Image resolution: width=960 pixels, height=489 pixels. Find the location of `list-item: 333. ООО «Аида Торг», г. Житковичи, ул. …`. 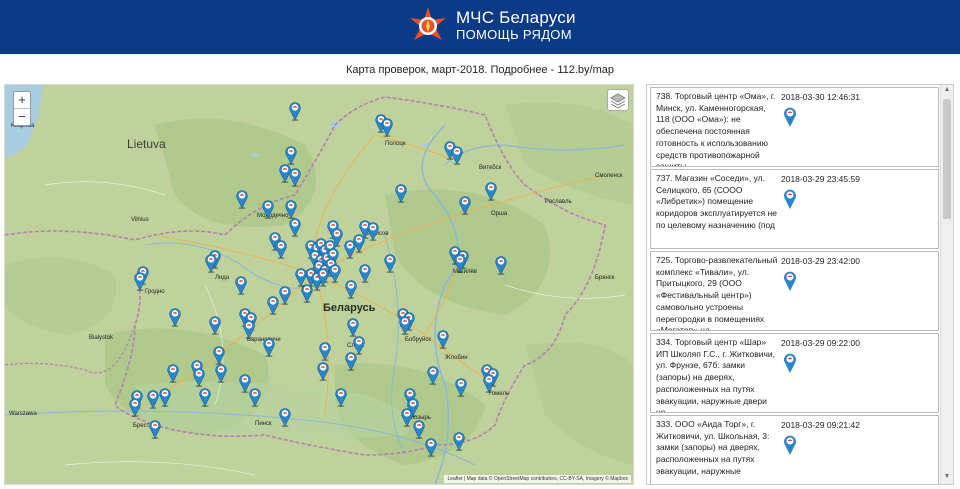

list-item: 333. ООО «Аида Торг», г. Житковичи, ул. … is located at coordinates (794, 449).